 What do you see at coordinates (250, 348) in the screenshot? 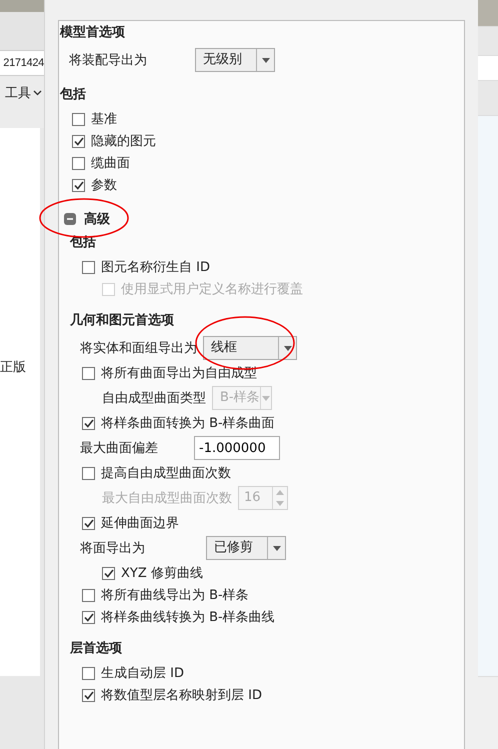
I see `dropdown: 线框` at bounding box center [250, 348].